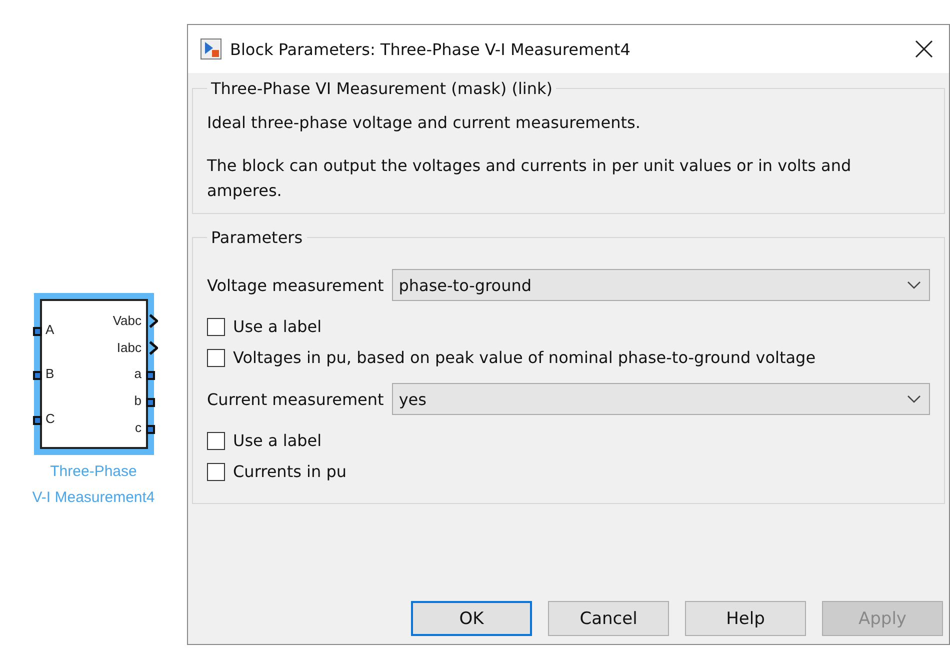 The width and height of the screenshot is (950, 650). Describe the element at coordinates (745, 618) in the screenshot. I see `dialog-button: Help` at that location.